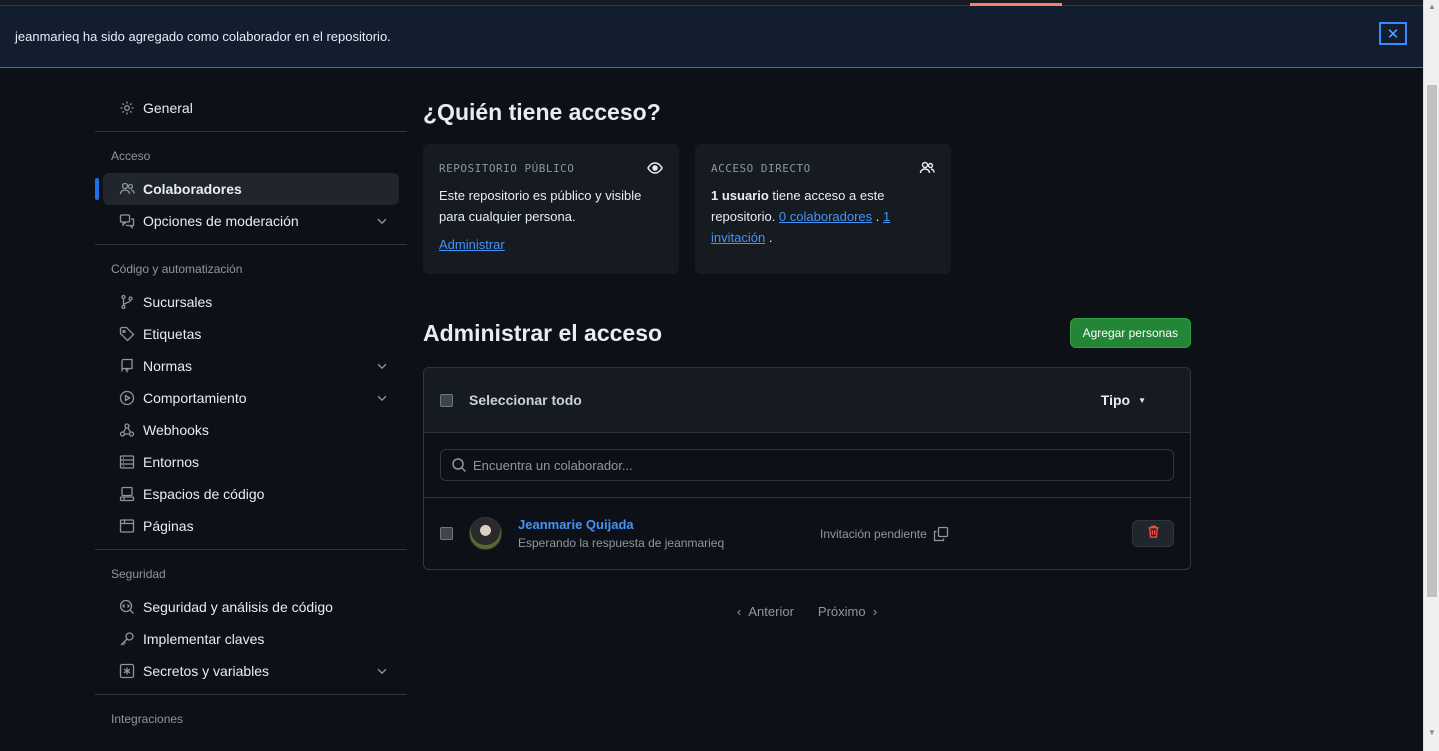 The image size is (1439, 751). Describe the element at coordinates (206, 671) in the screenshot. I see `sidebar-item-label: Secretos y variables` at that location.